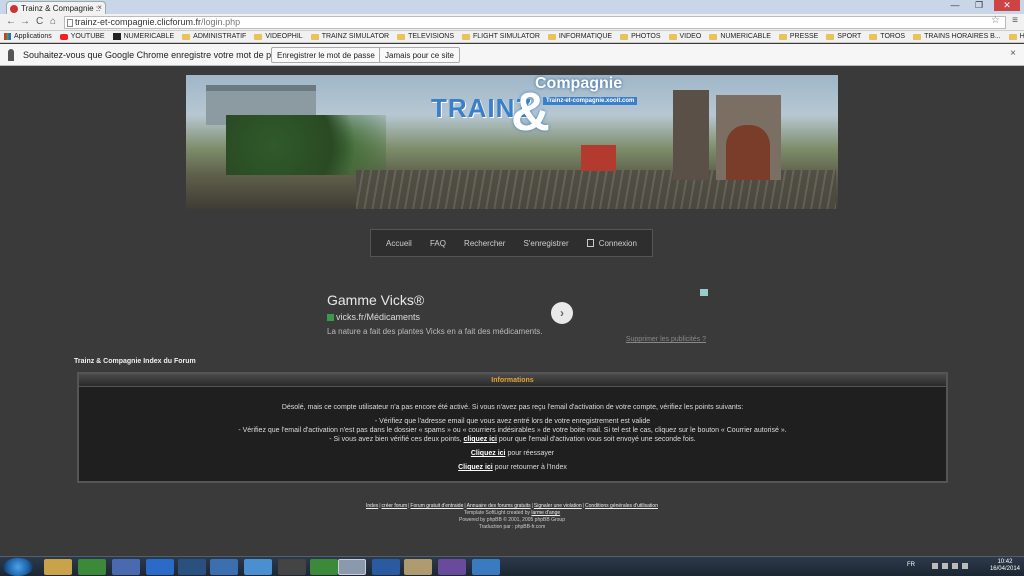  What do you see at coordinates (1005, 566) in the screenshot?
I see `clock: 10:42 16/04/2014` at bounding box center [1005, 566].